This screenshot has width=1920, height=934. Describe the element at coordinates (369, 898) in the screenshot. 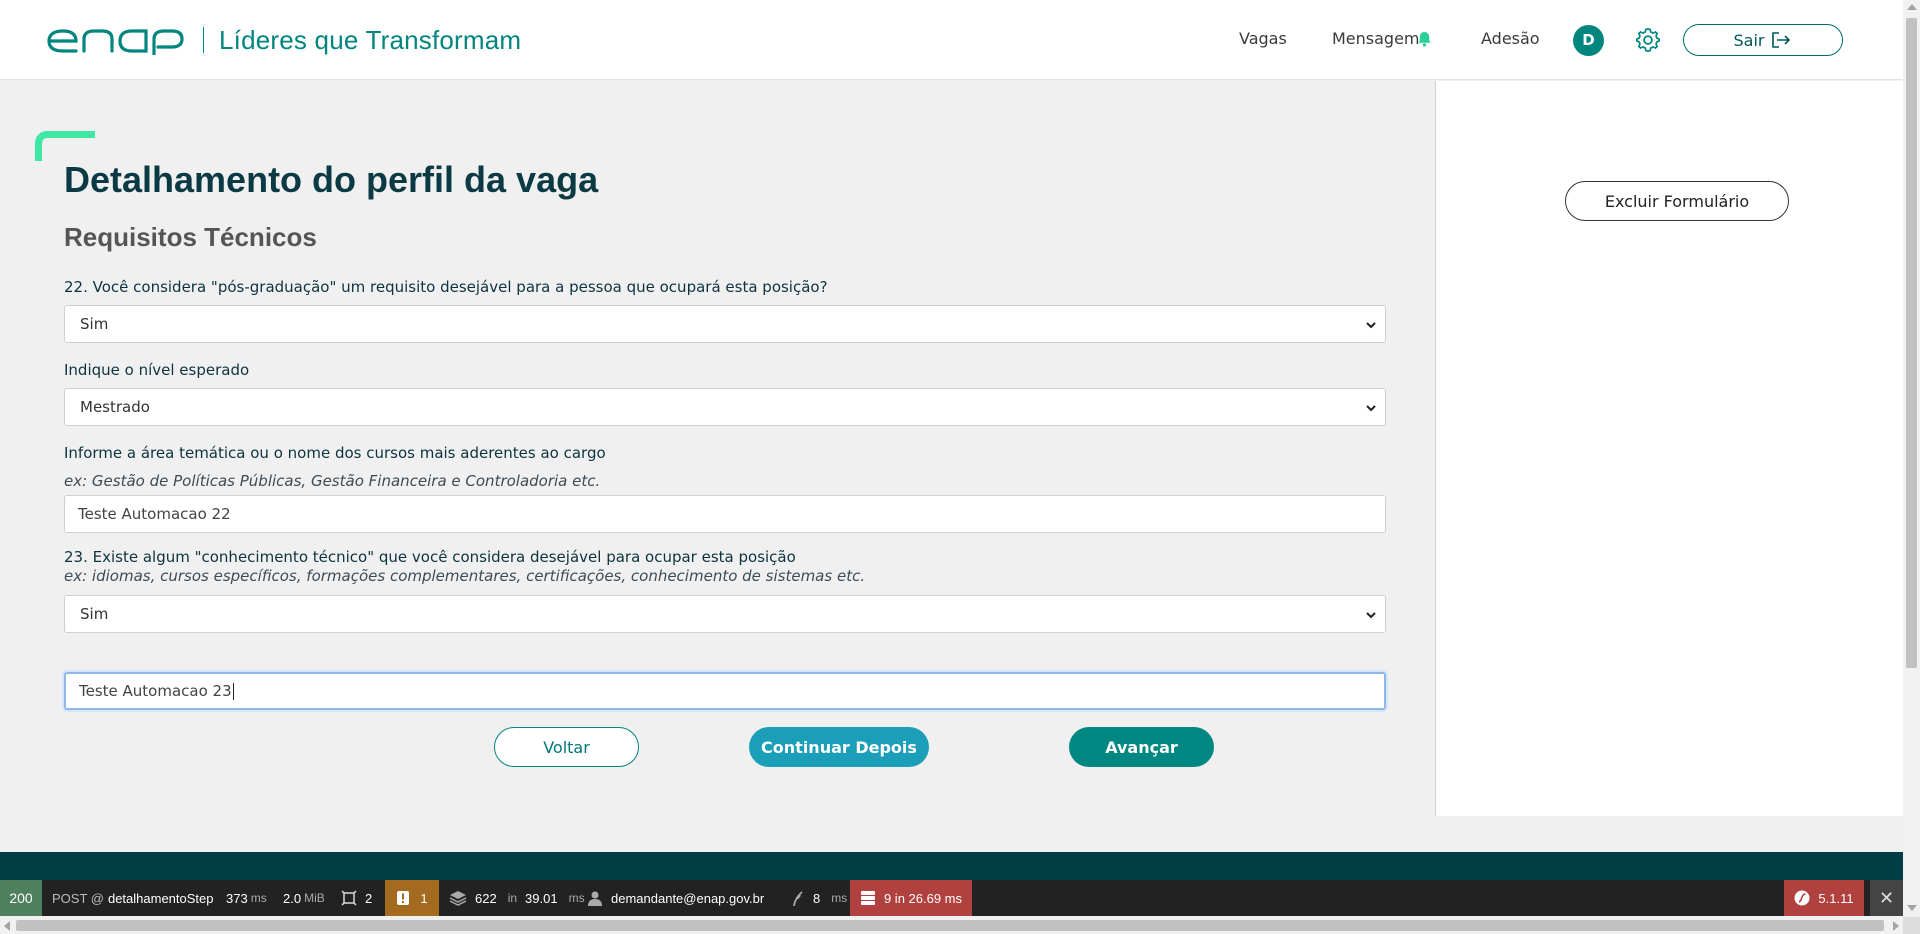

I see `forms-count: 2` at that location.